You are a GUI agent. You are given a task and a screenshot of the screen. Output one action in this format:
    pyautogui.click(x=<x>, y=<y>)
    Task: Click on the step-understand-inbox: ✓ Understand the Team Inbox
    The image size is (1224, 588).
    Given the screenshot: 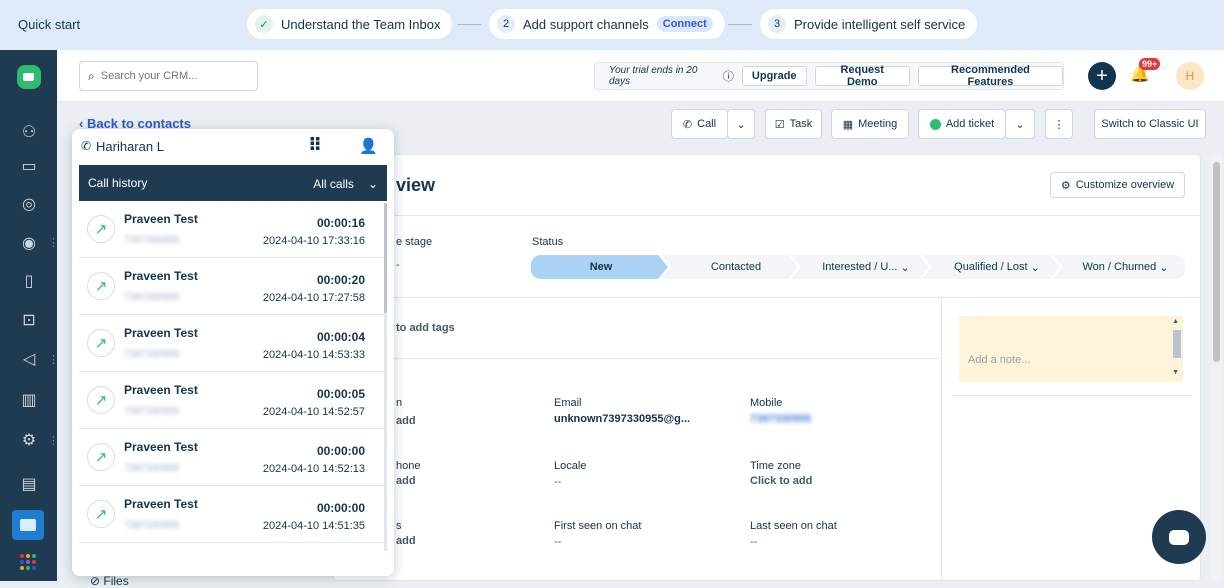 What is the action you would take?
    pyautogui.click(x=350, y=24)
    